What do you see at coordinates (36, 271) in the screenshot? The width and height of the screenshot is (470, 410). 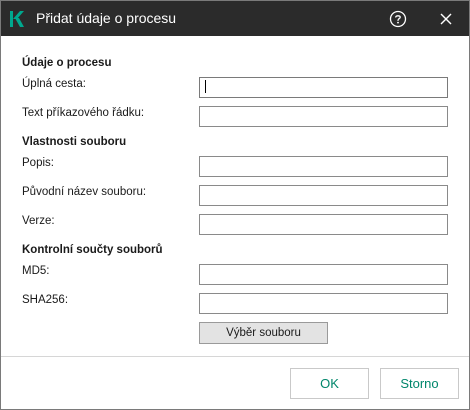 I see `md5-label: MD5:` at bounding box center [36, 271].